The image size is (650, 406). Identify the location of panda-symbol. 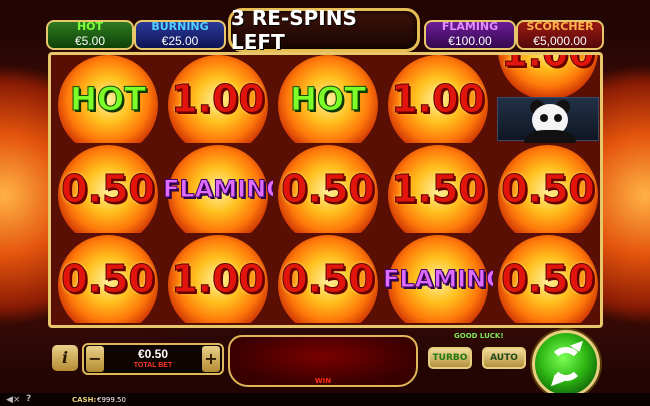
(548, 120).